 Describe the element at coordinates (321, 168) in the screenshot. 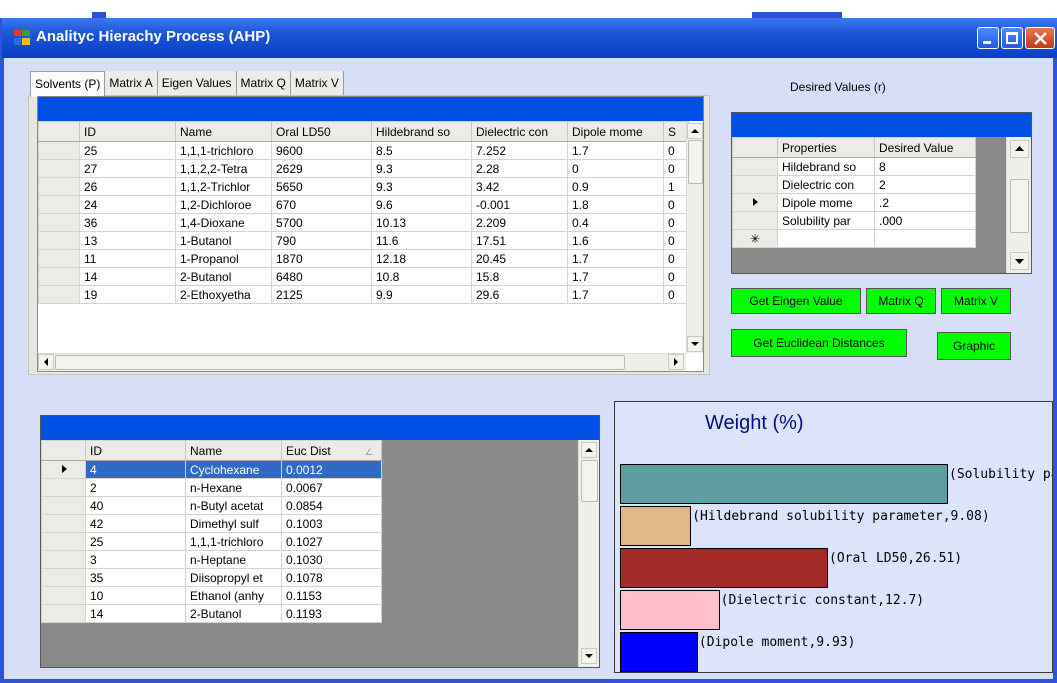

I see `table-cell: 2629` at that location.